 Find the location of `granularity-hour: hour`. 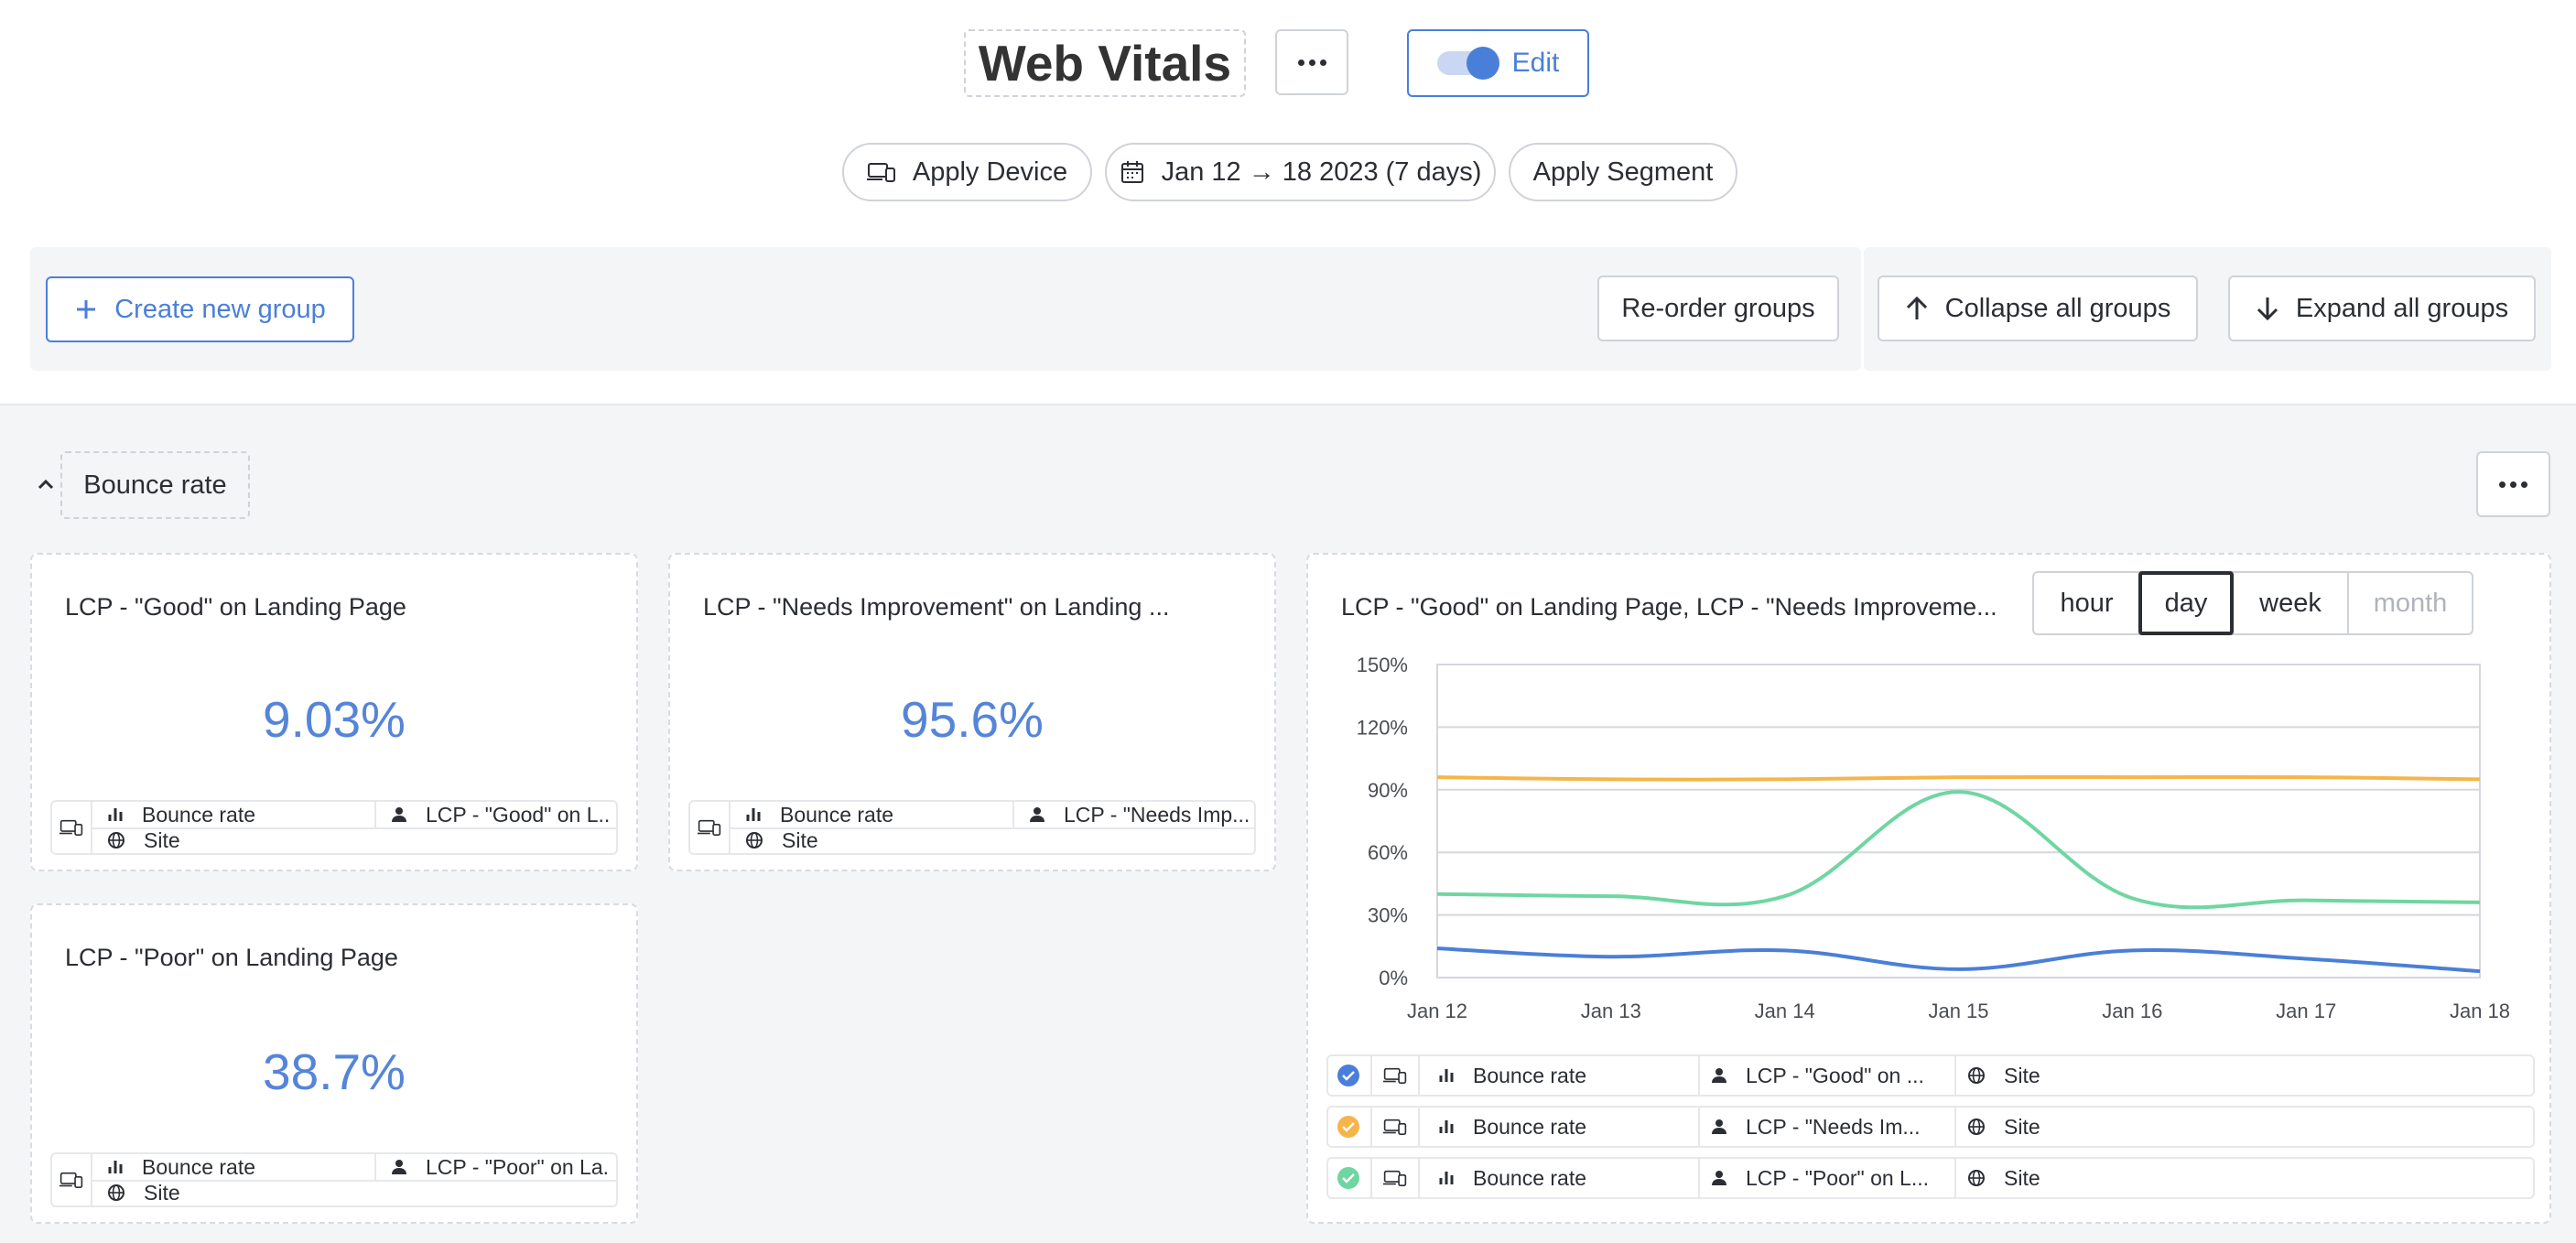

granularity-hour: hour is located at coordinates (2087, 603).